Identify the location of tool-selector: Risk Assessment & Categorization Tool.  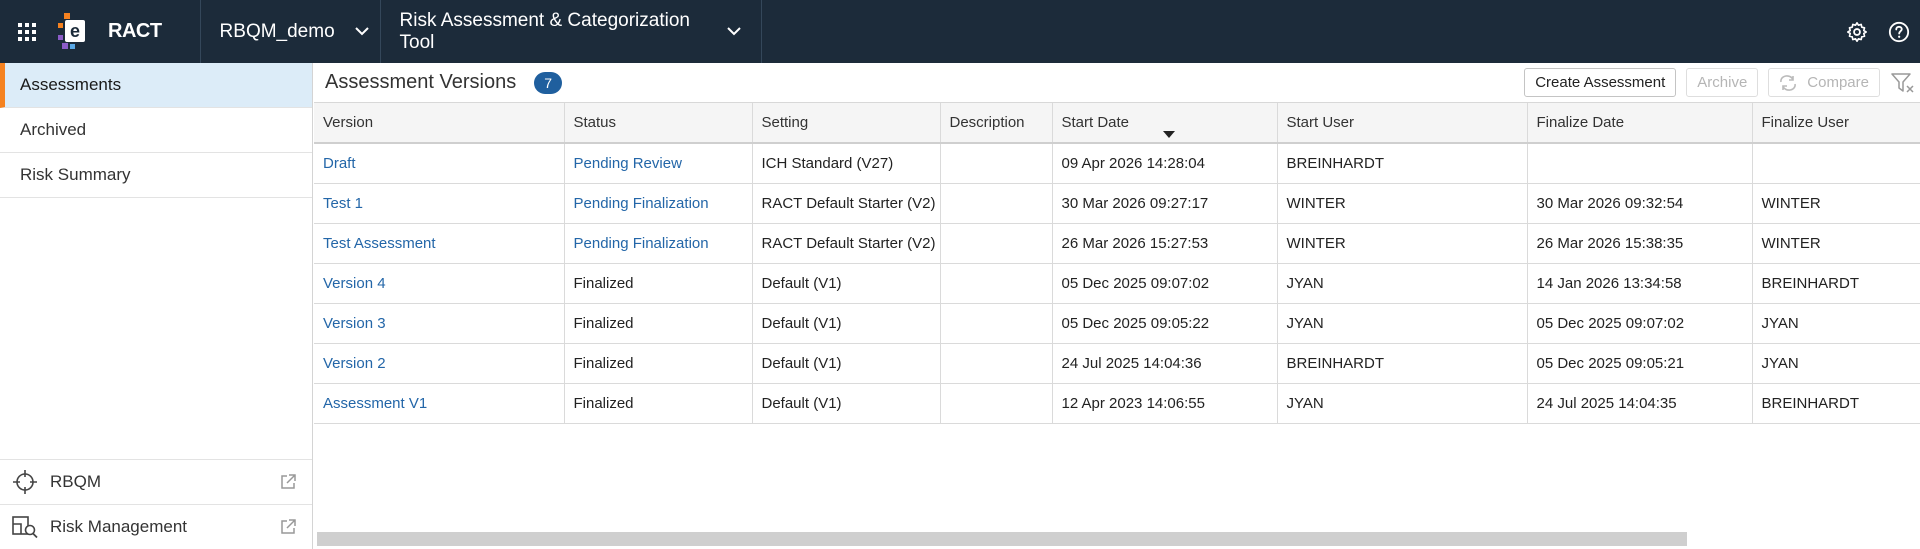
(571, 31).